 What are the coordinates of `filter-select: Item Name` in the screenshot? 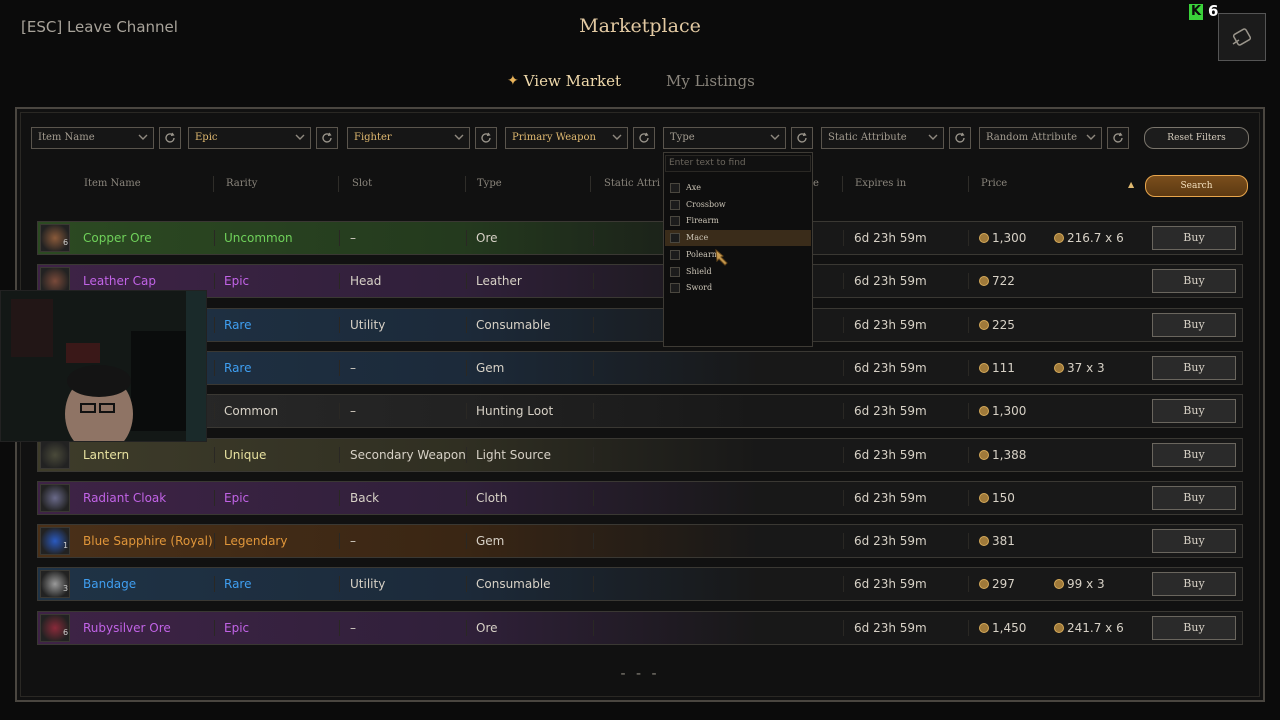 It's located at (92, 138).